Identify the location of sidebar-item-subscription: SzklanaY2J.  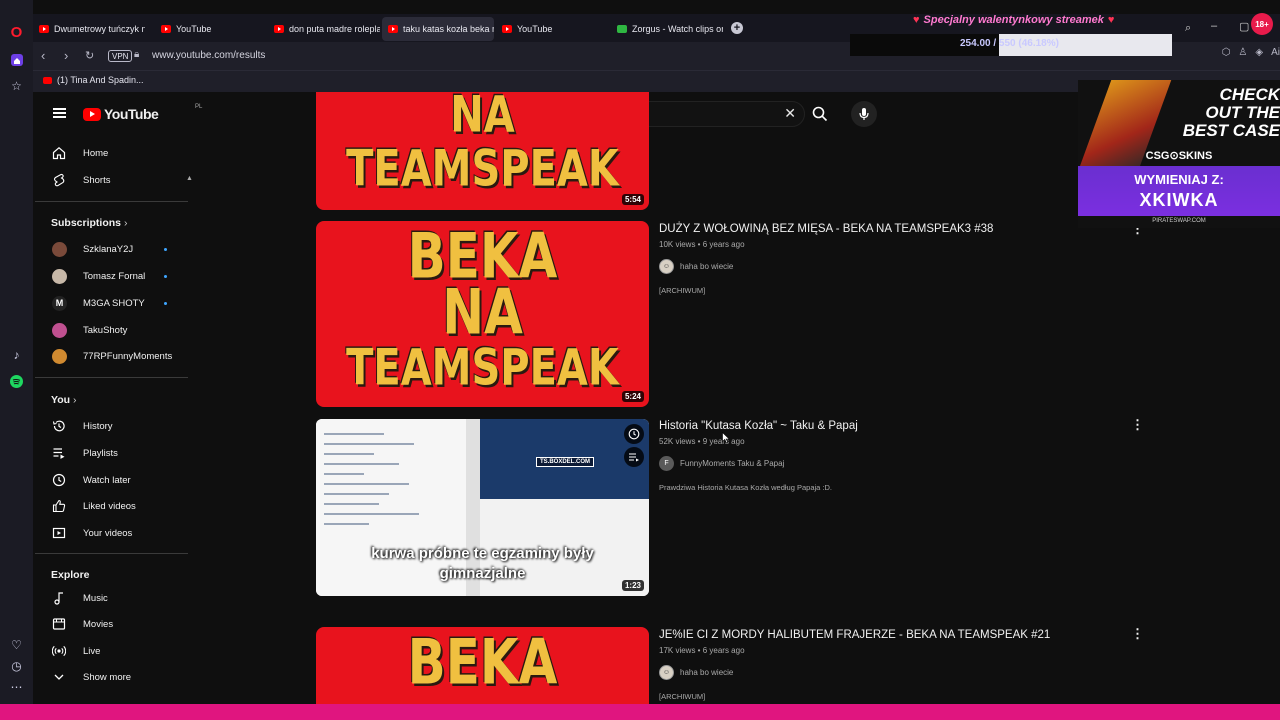
(112, 249).